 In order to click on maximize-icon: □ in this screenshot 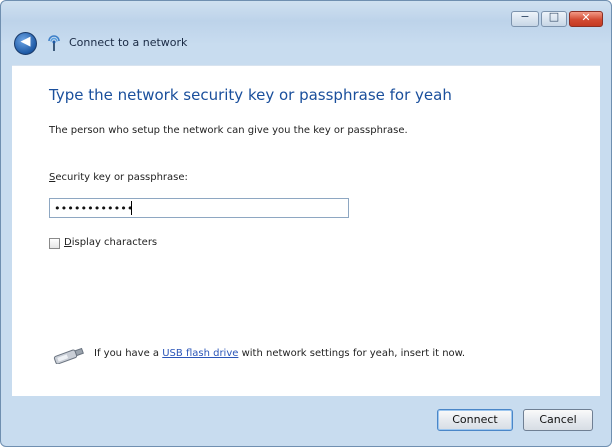, I will do `click(554, 16)`.